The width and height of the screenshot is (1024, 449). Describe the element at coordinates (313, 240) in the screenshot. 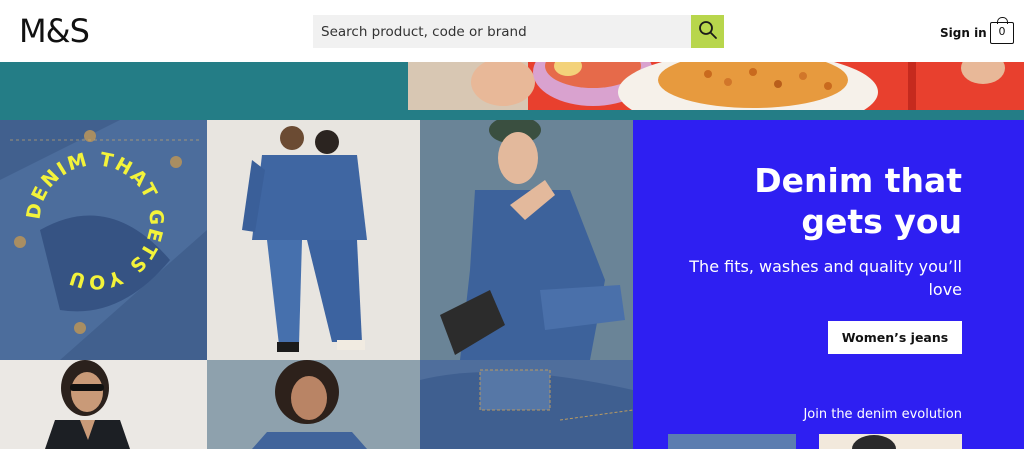

I see `couple-denim-tile` at that location.